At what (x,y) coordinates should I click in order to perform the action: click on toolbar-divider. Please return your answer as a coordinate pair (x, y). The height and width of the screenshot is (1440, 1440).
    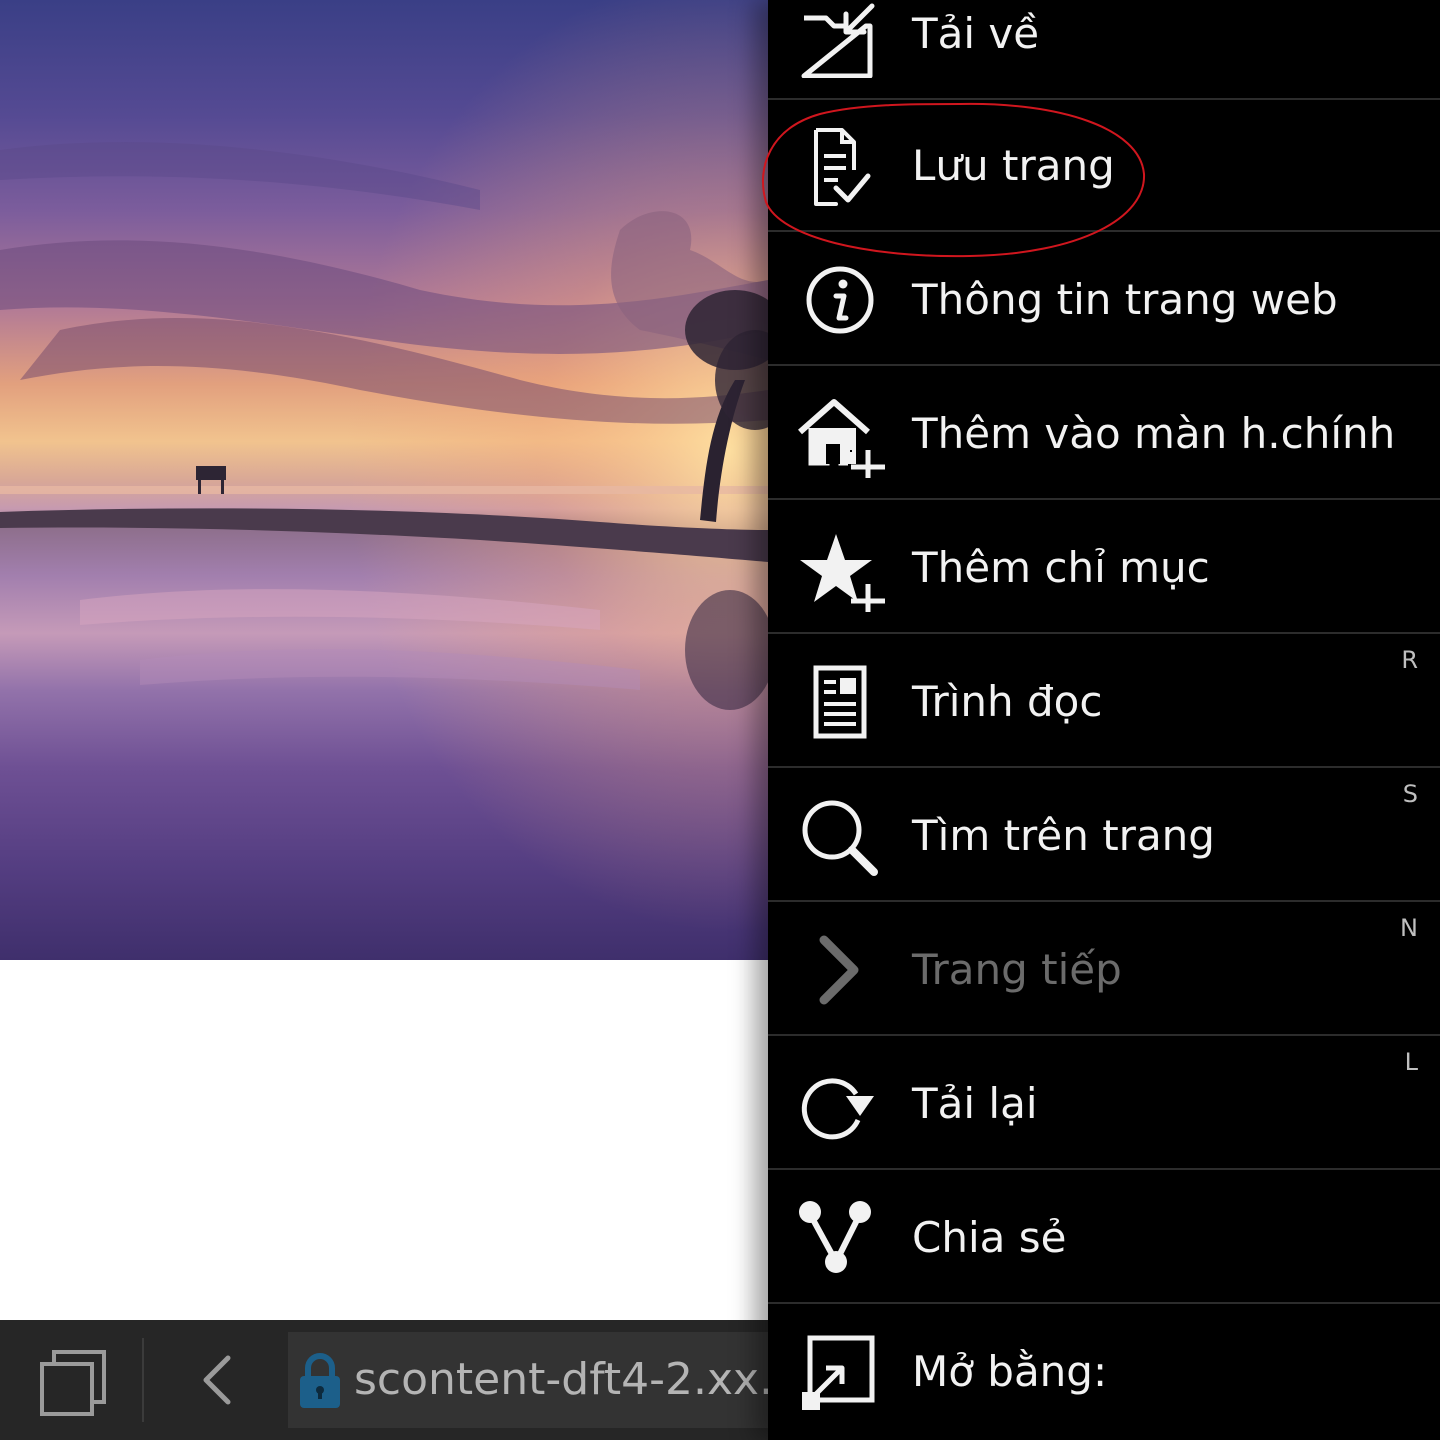
    Looking at the image, I should click on (143, 1380).